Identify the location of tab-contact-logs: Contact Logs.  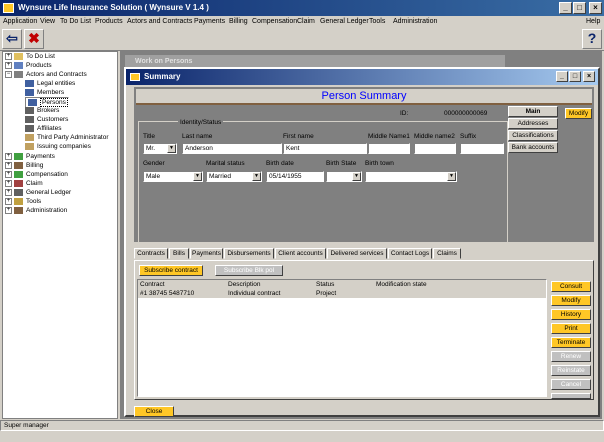
(410, 253).